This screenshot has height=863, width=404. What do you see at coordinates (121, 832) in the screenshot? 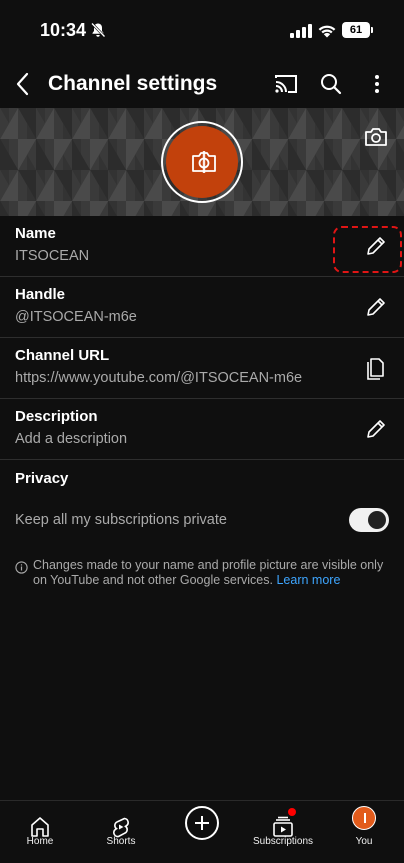
I see `nav-shorts: Shorts` at bounding box center [121, 832].